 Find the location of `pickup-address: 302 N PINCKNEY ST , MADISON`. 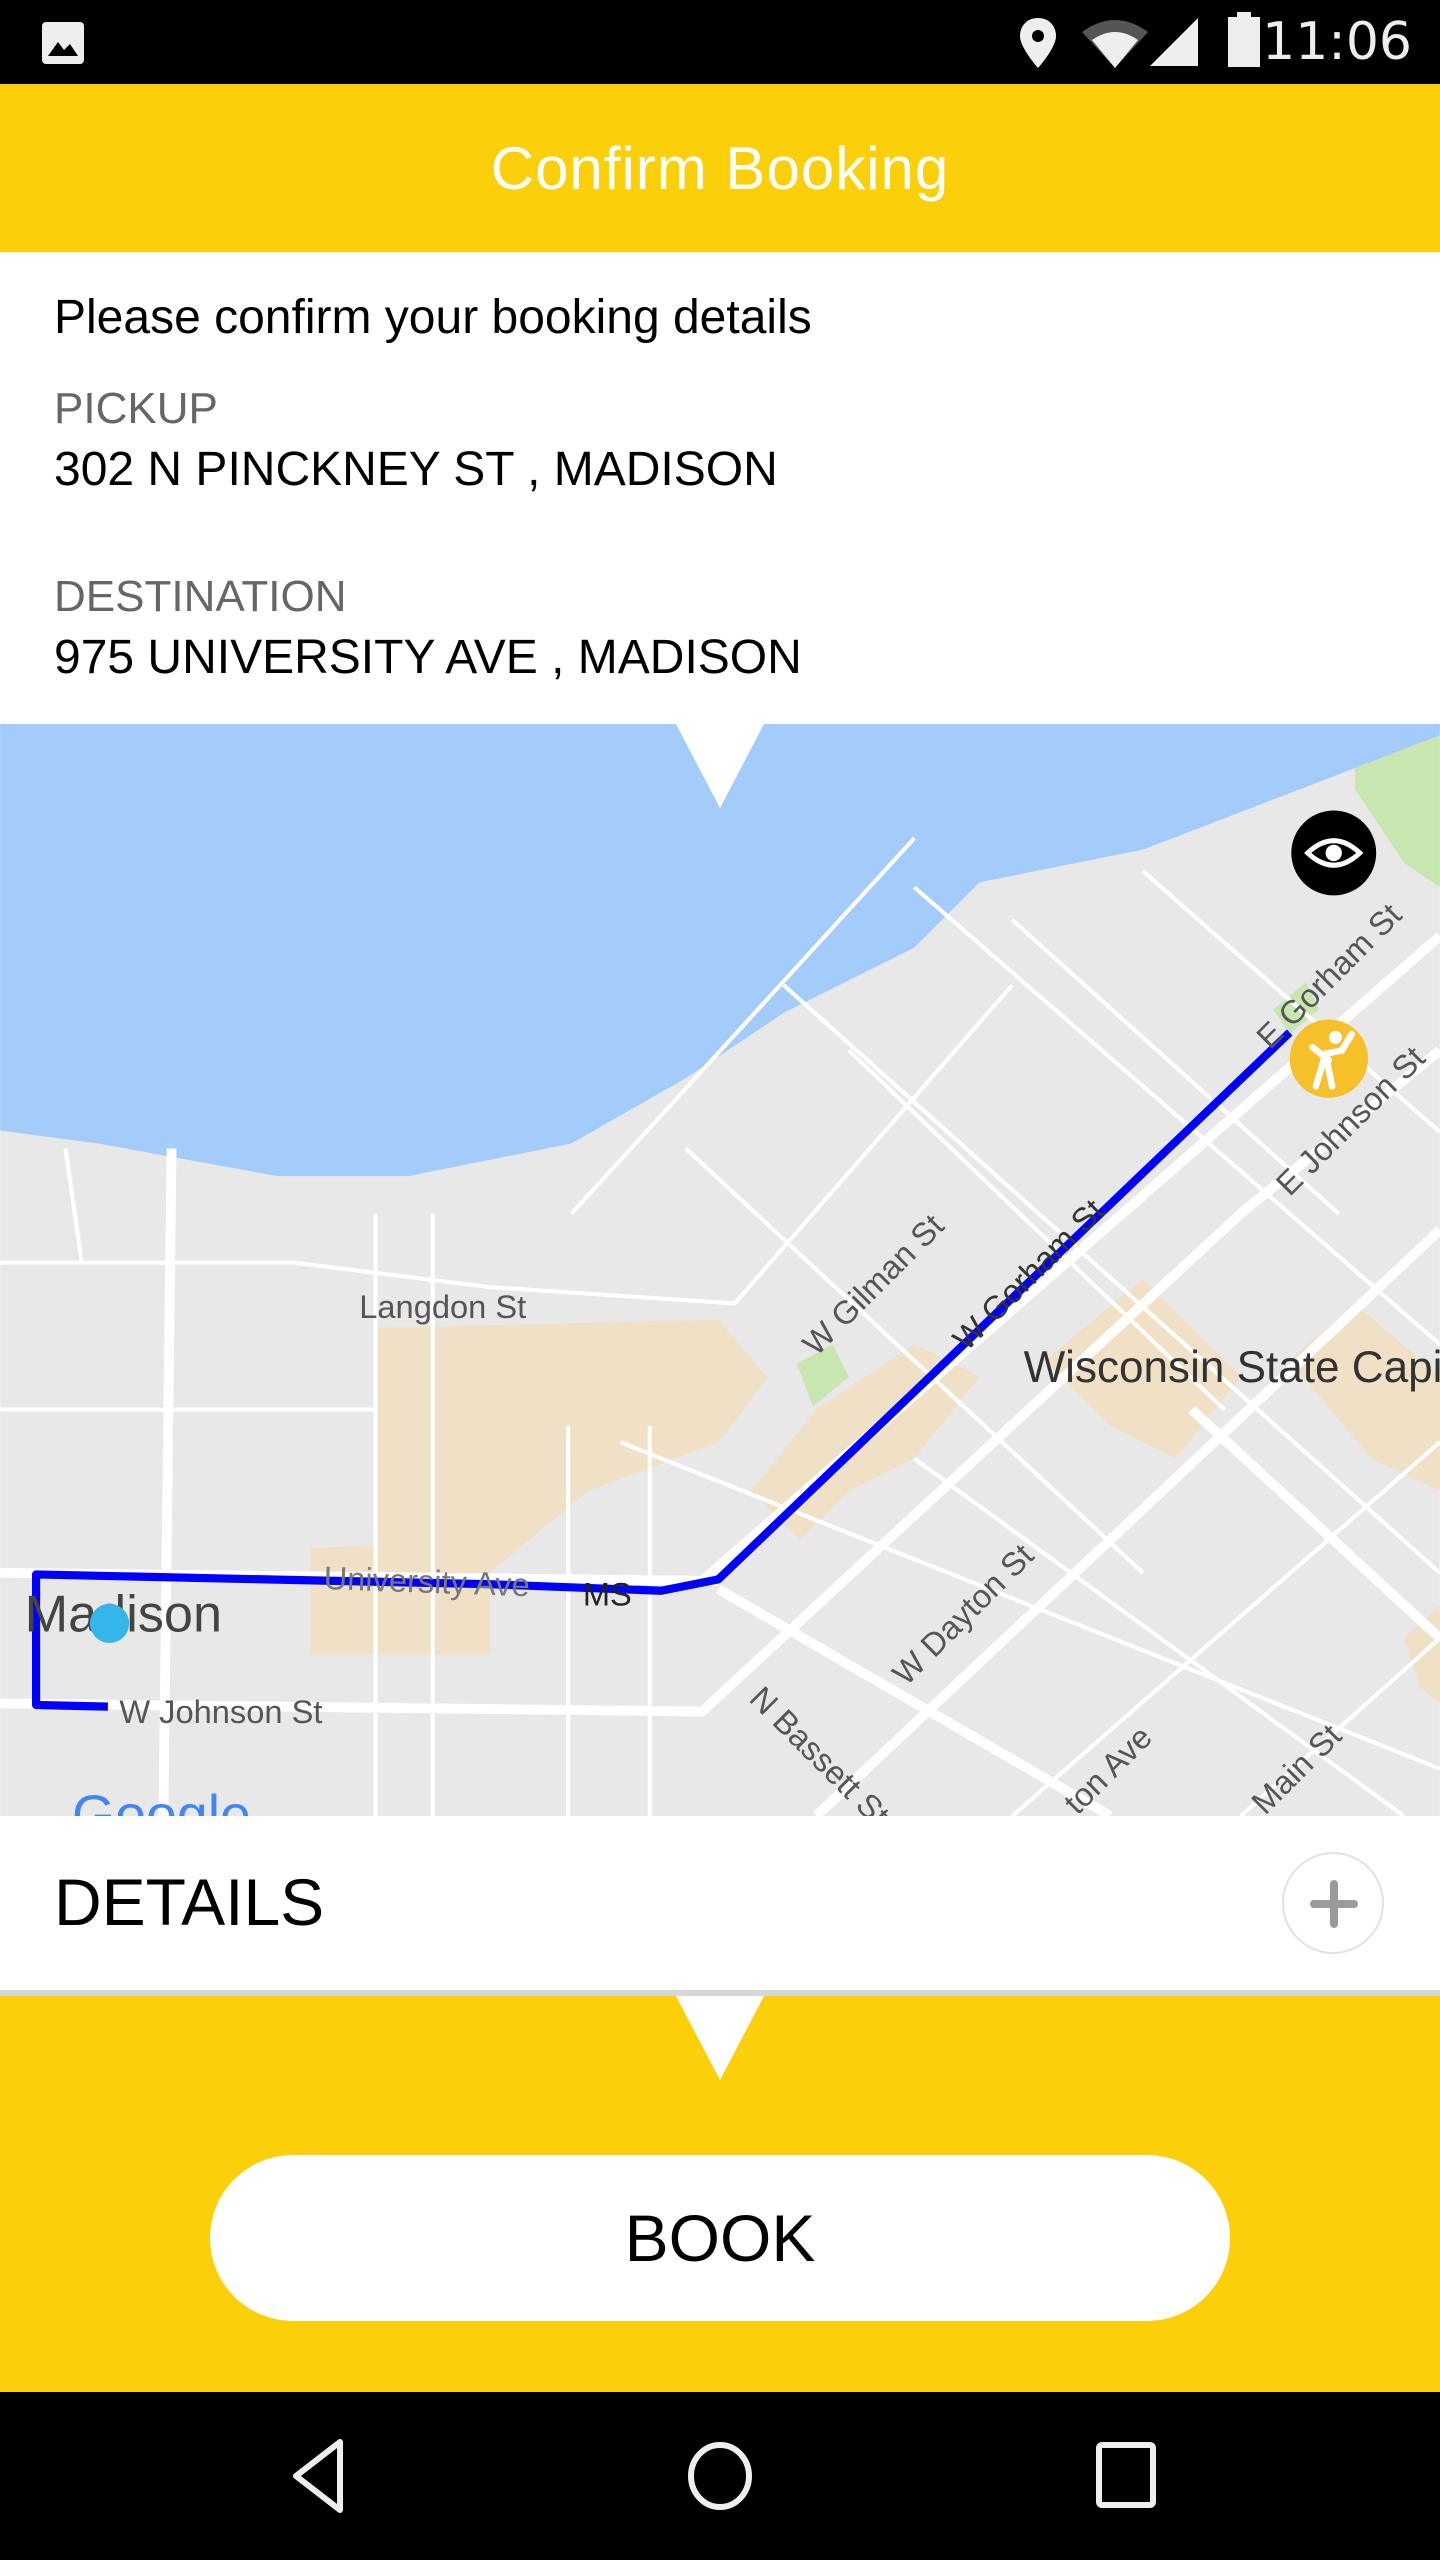

pickup-address: 302 N PINCKNEY ST , MADISON is located at coordinates (416, 469).